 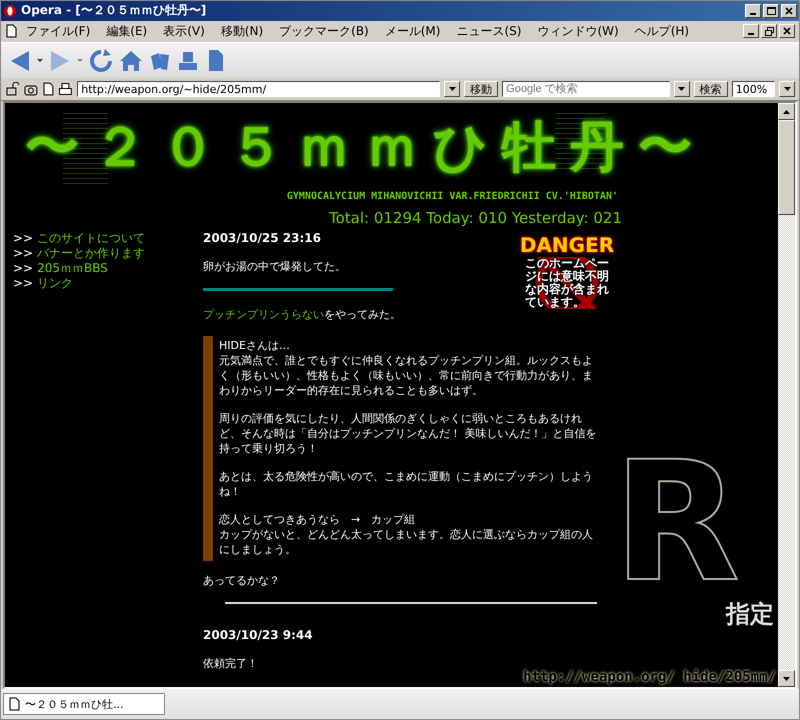 What do you see at coordinates (131, 60) in the screenshot?
I see `home-icon` at bounding box center [131, 60].